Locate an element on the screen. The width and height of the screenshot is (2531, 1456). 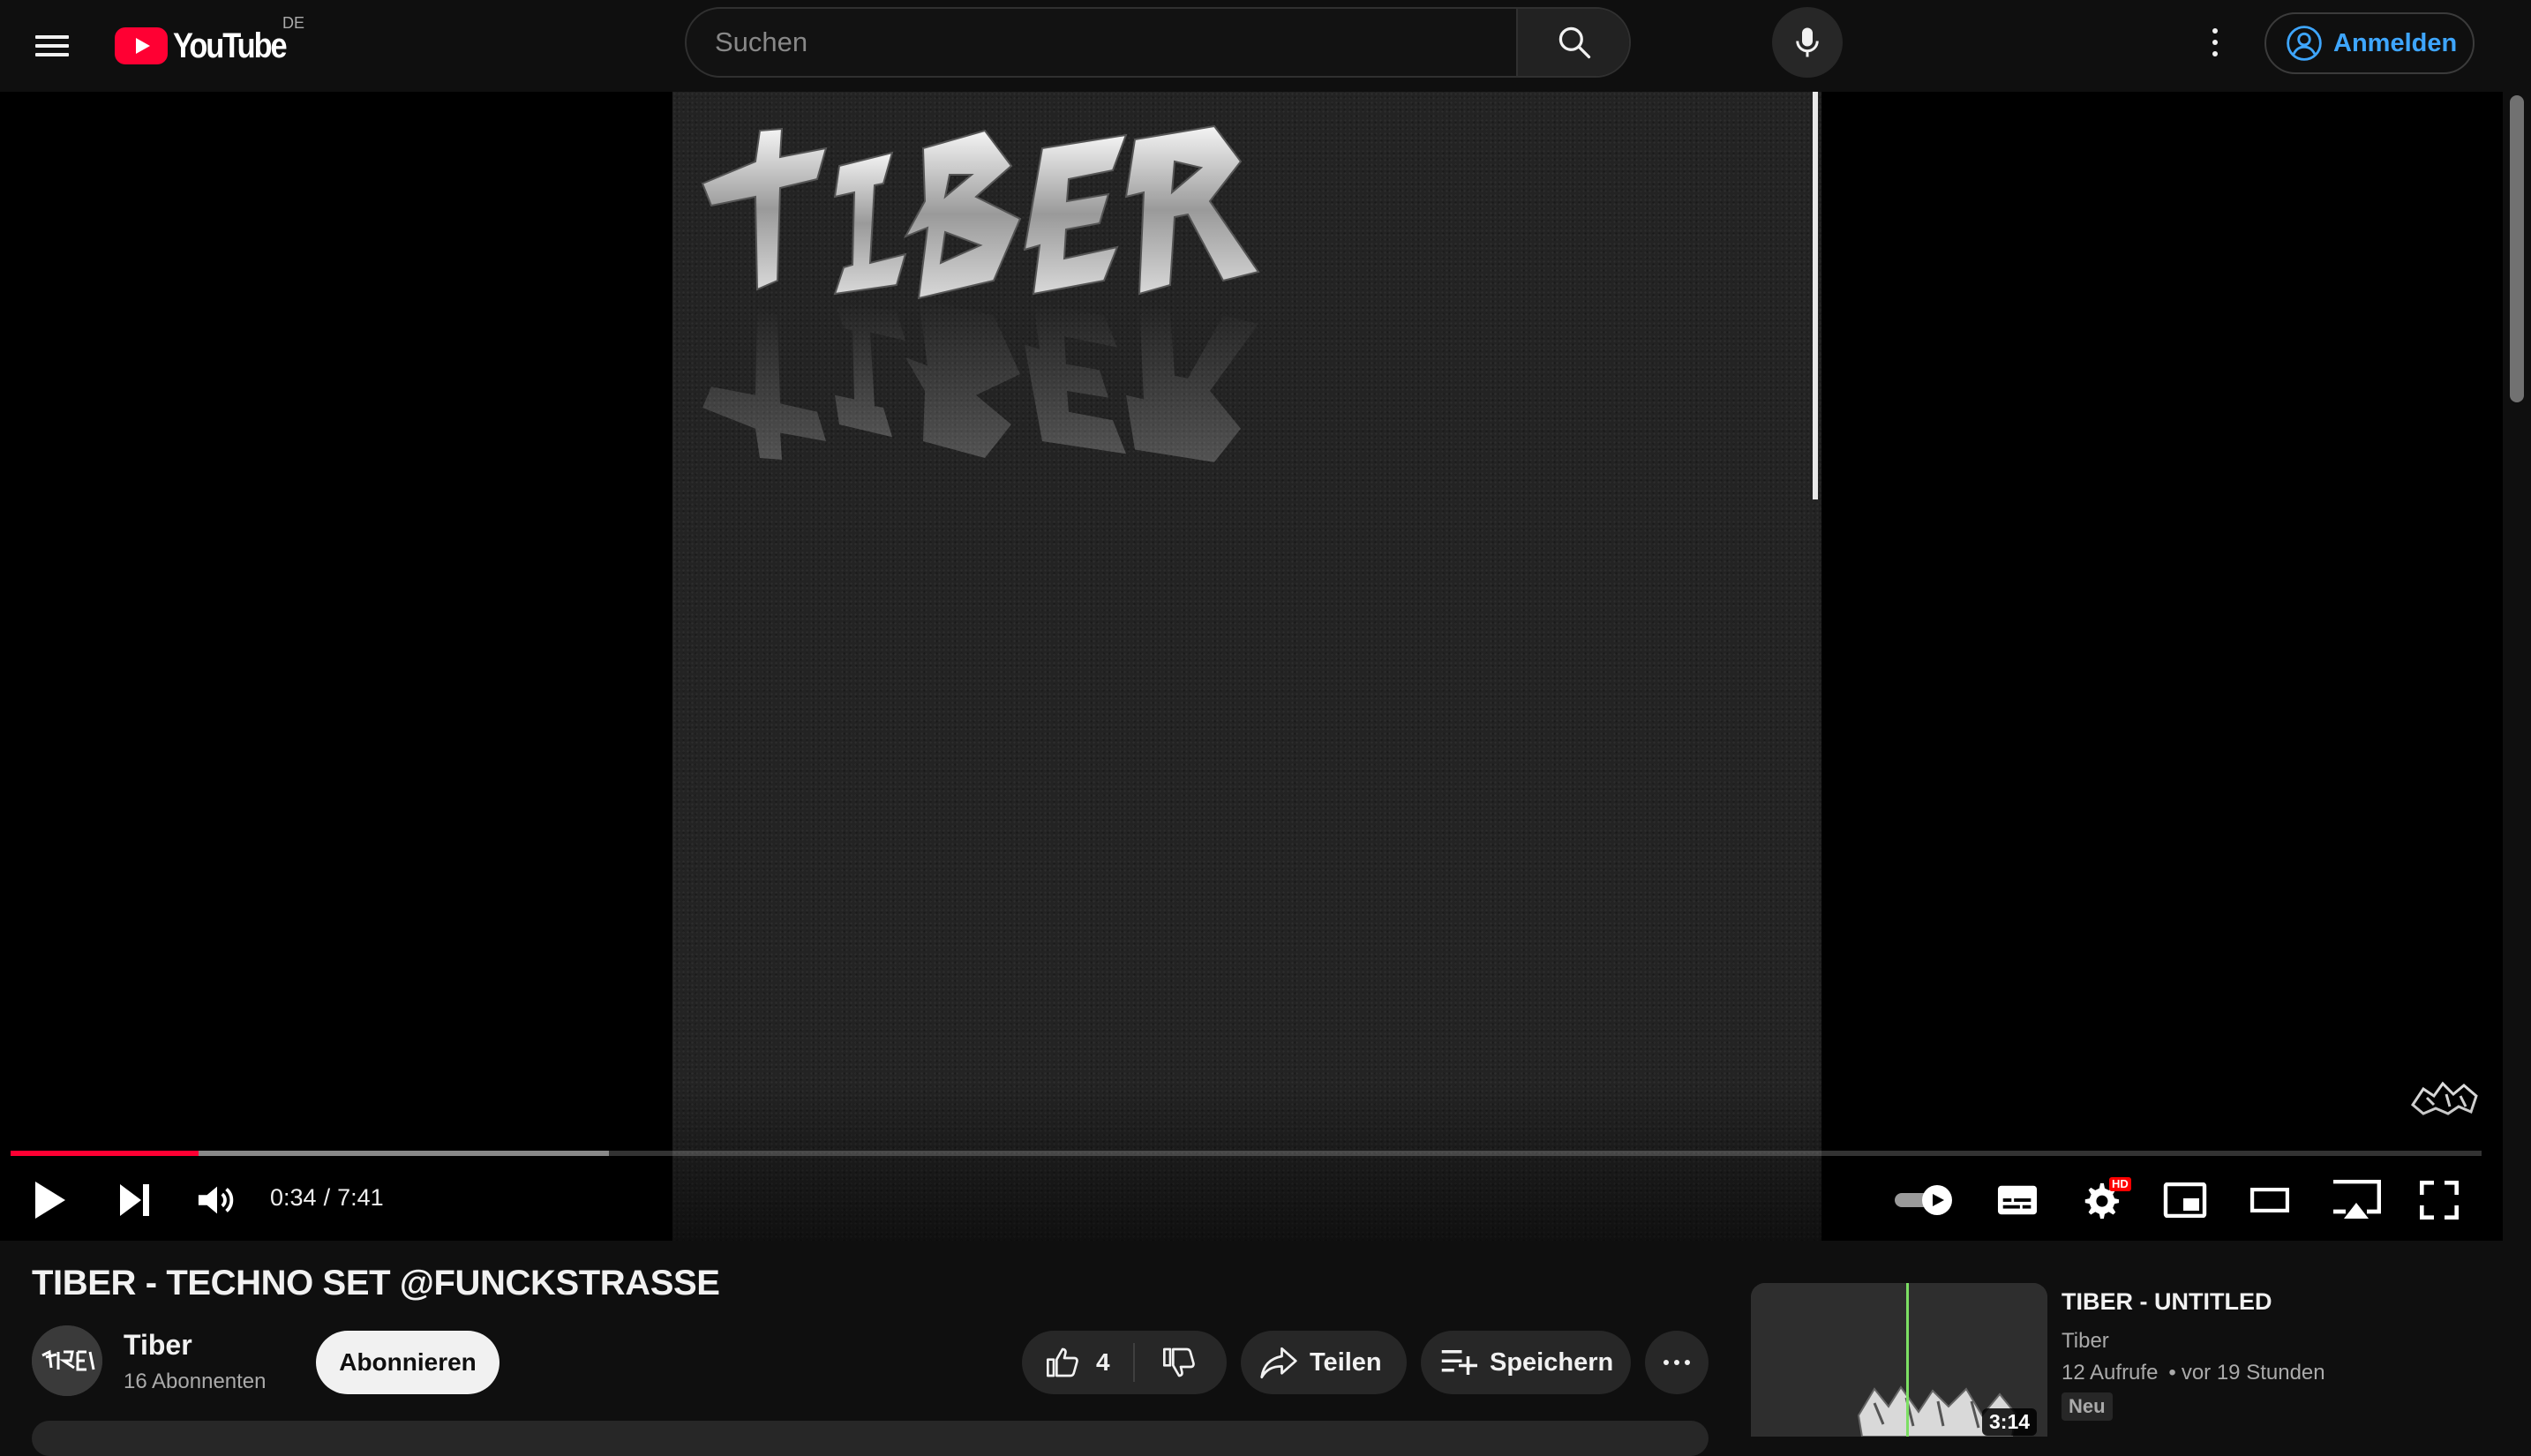
subtitles-button is located at coordinates (2018, 1200).